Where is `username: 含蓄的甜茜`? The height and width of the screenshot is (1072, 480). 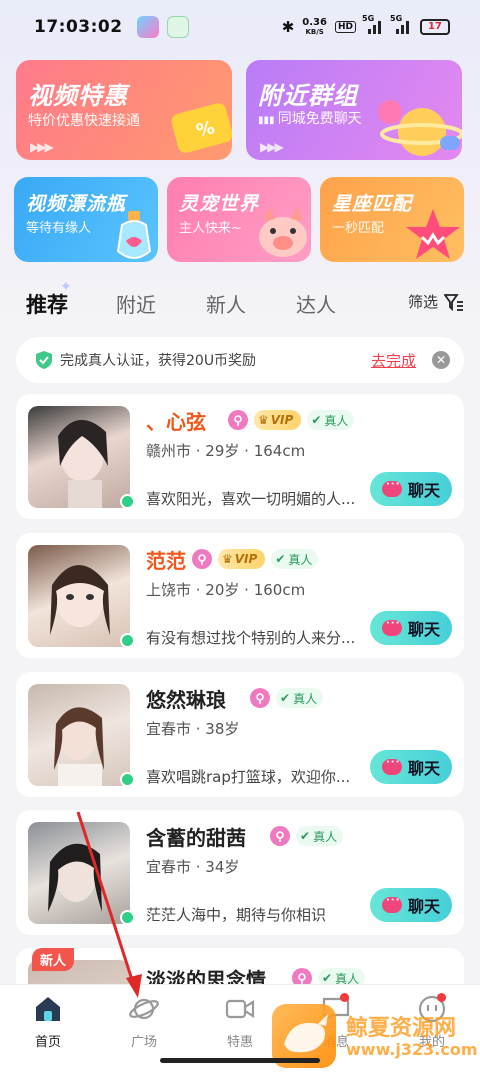 username: 含蓄的甜茜 is located at coordinates (196, 838).